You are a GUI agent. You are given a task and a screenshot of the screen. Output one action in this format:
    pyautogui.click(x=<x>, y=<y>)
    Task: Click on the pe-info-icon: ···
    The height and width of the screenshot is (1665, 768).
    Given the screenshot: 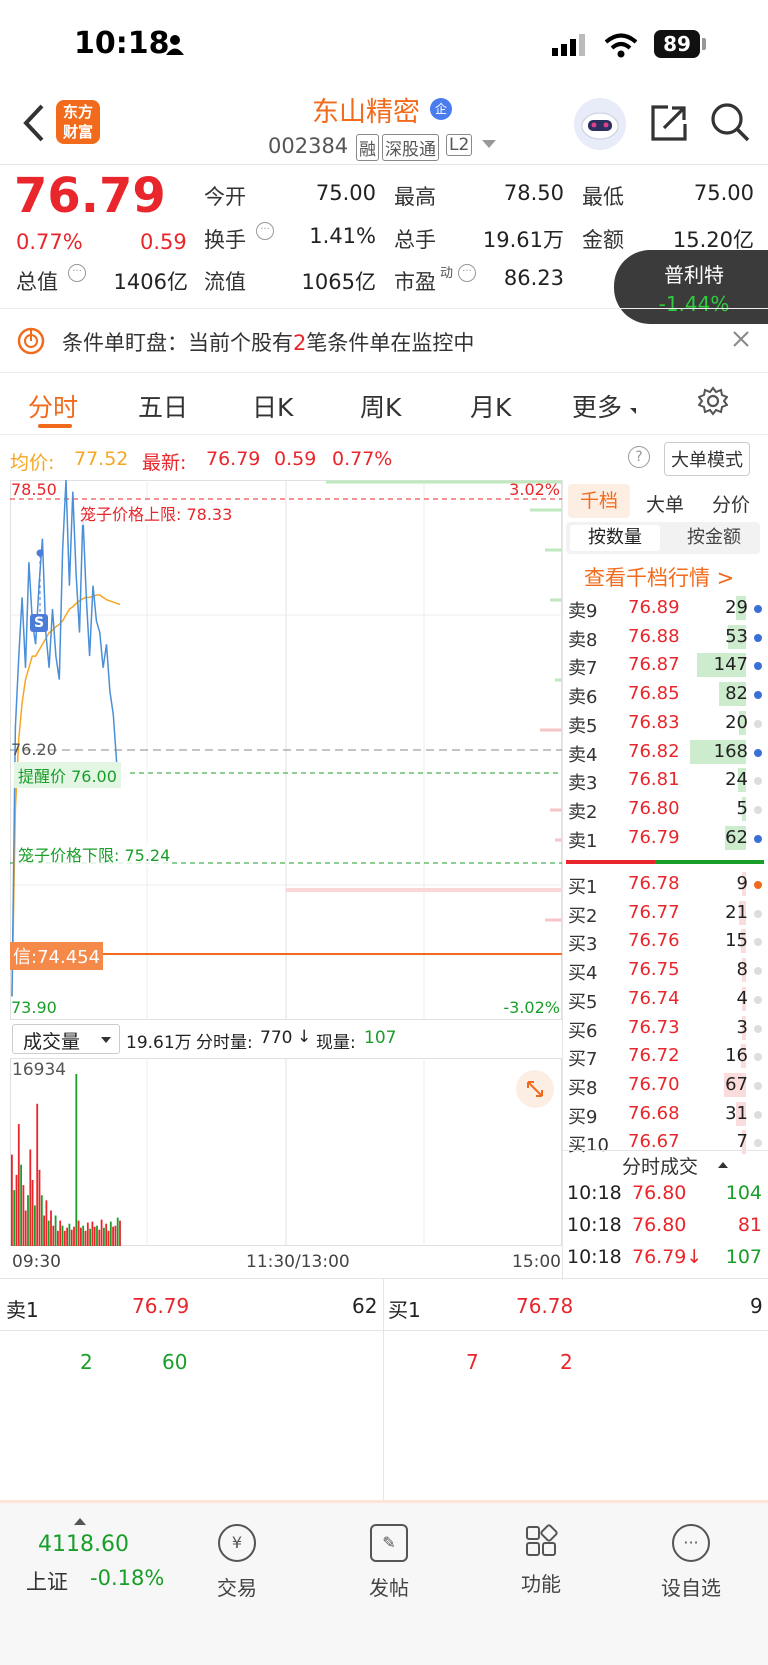 What is the action you would take?
    pyautogui.click(x=467, y=273)
    